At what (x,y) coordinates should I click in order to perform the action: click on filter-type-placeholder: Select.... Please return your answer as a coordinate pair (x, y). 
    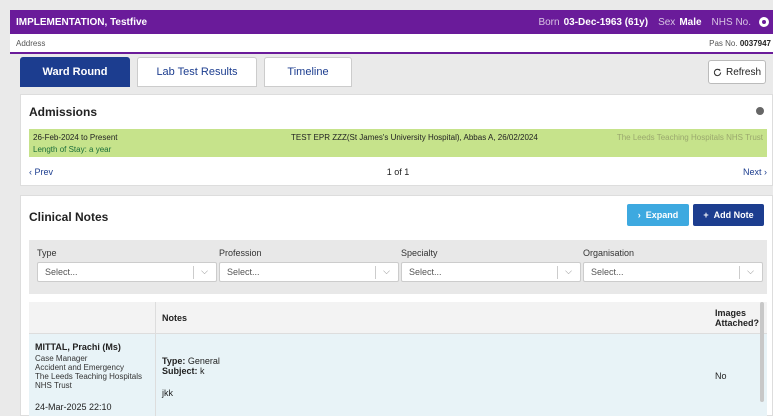
    Looking at the image, I should click on (61, 272).